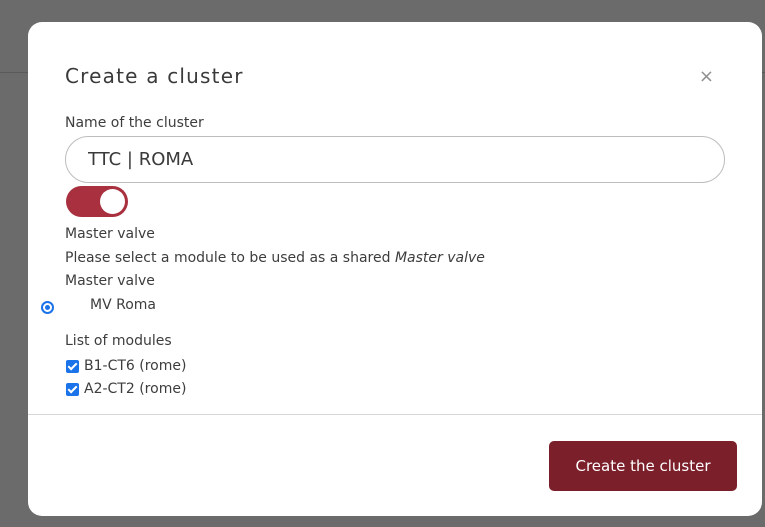 The image size is (765, 527). I want to click on master-valve-toggle, so click(97, 201).